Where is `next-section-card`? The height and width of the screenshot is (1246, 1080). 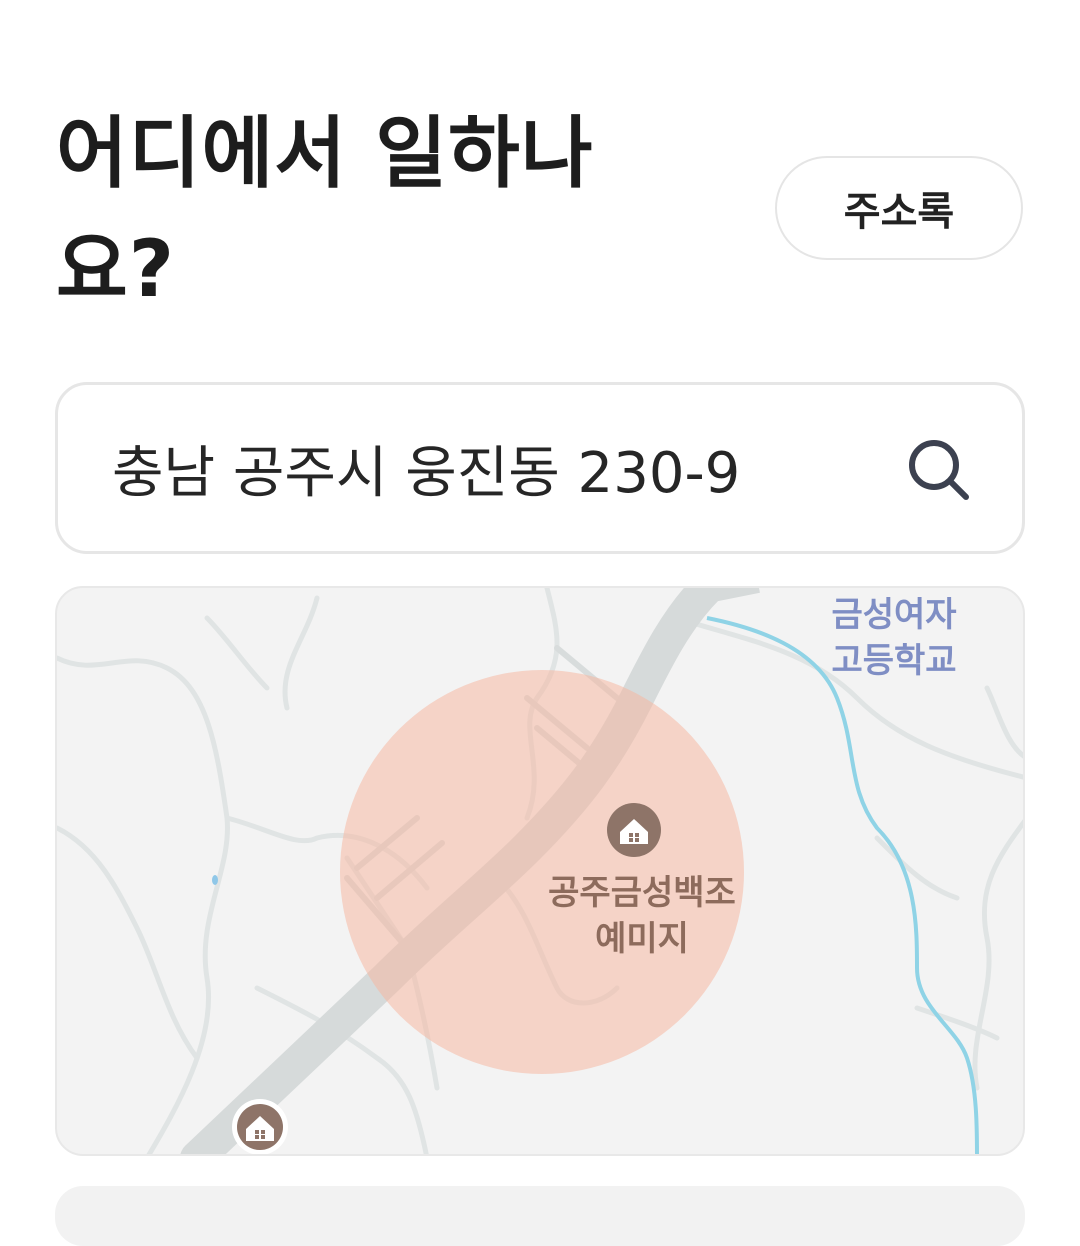 next-section-card is located at coordinates (540, 1216).